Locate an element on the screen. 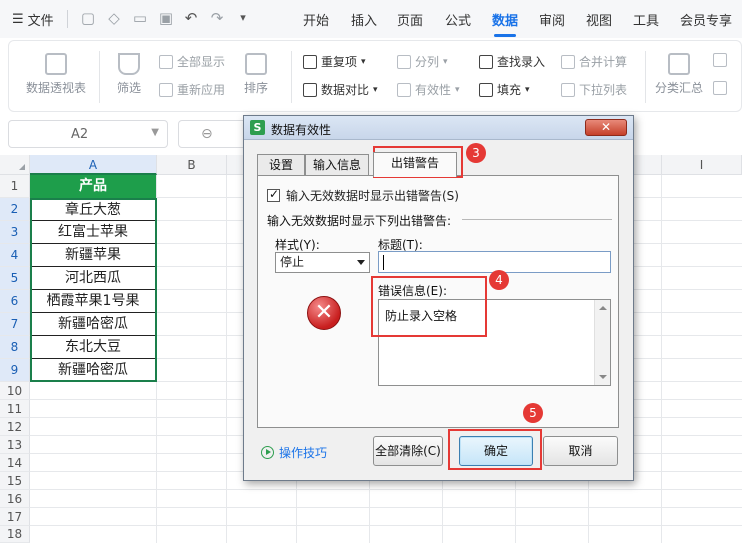 The image size is (742, 543). show-all-icon is located at coordinates (166, 61).